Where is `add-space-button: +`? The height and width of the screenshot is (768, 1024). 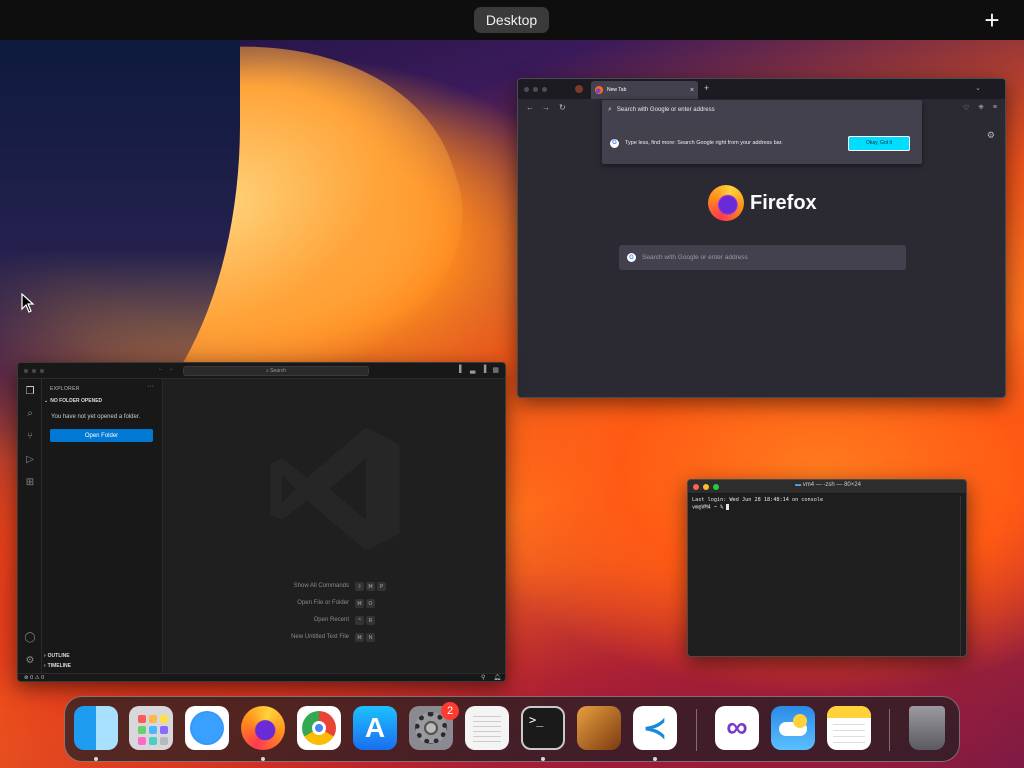 add-space-button: + is located at coordinates (992, 20).